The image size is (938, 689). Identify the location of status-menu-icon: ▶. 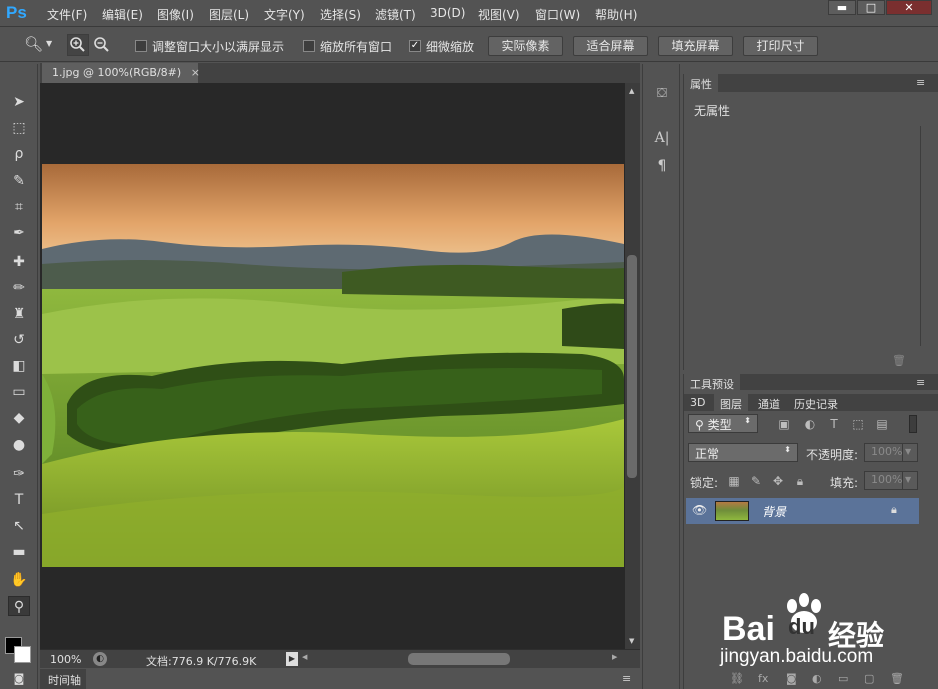
(292, 659).